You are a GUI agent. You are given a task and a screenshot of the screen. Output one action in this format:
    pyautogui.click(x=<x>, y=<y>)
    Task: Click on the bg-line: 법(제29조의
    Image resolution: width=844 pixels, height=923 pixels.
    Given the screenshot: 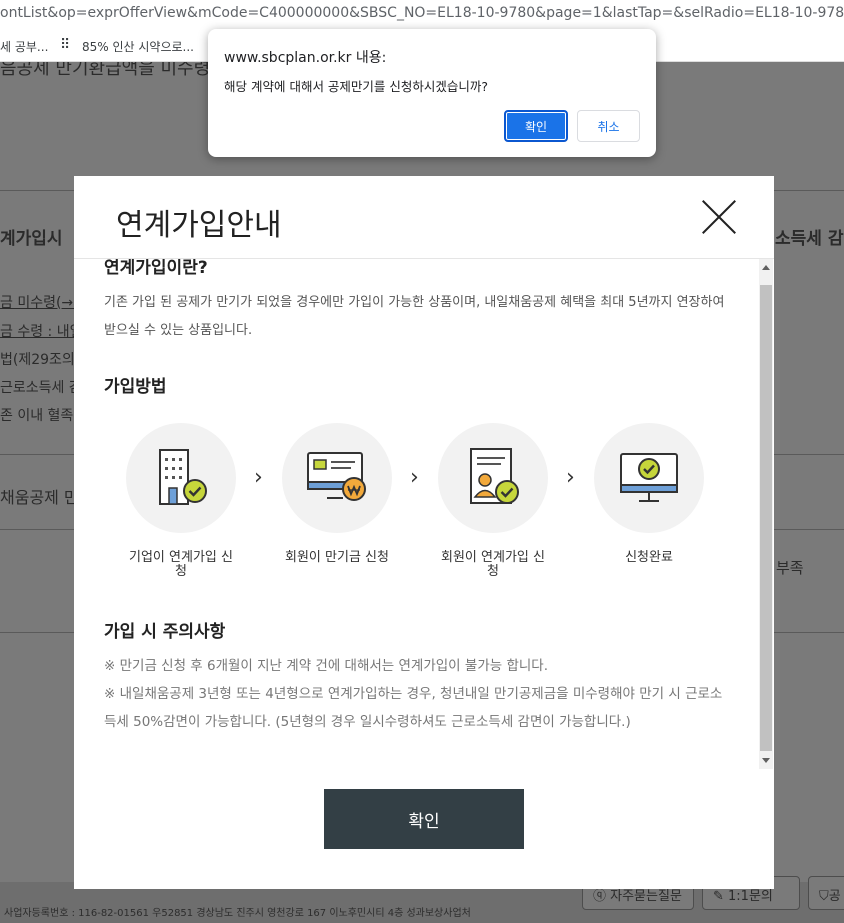 What is the action you would take?
    pyautogui.click(x=37, y=360)
    